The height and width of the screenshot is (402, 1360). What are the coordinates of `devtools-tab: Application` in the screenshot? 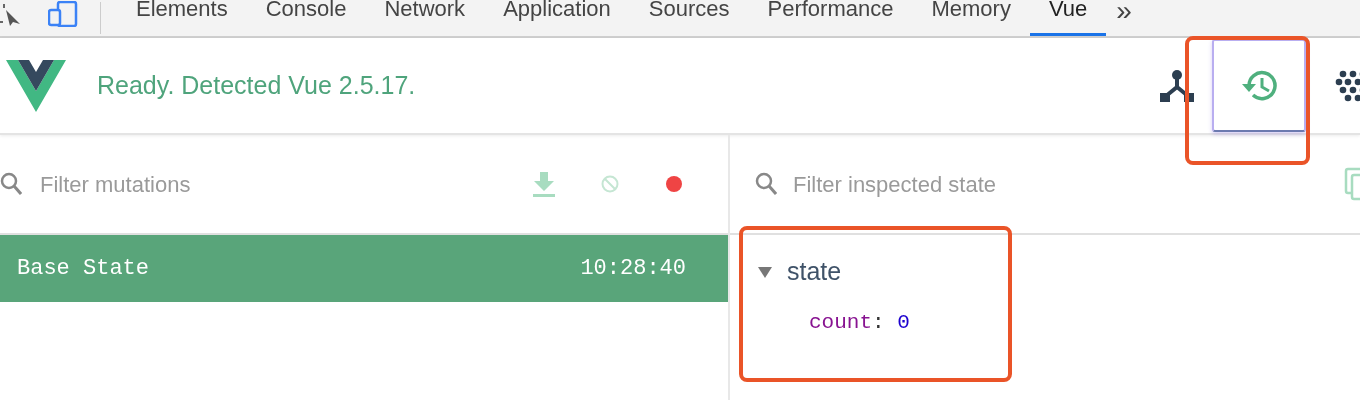 It's located at (557, 18).